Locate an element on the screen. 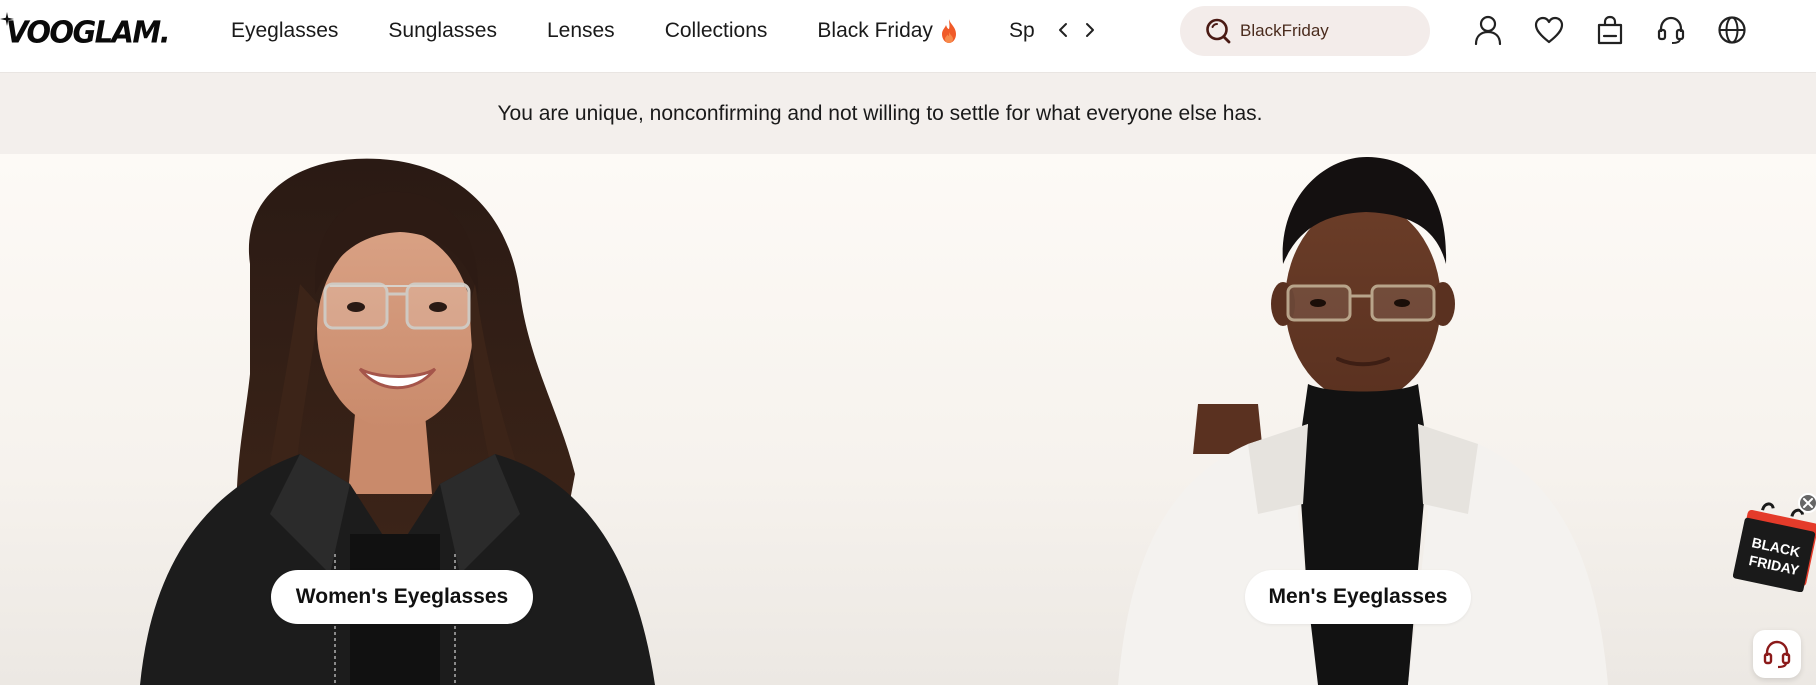  nav-label: Sunglasses is located at coordinates (442, 30).